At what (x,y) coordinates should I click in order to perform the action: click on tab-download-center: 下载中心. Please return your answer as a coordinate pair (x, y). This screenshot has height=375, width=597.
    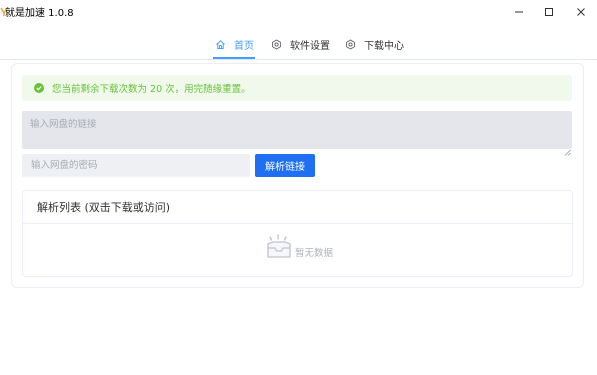
    Looking at the image, I should click on (374, 44).